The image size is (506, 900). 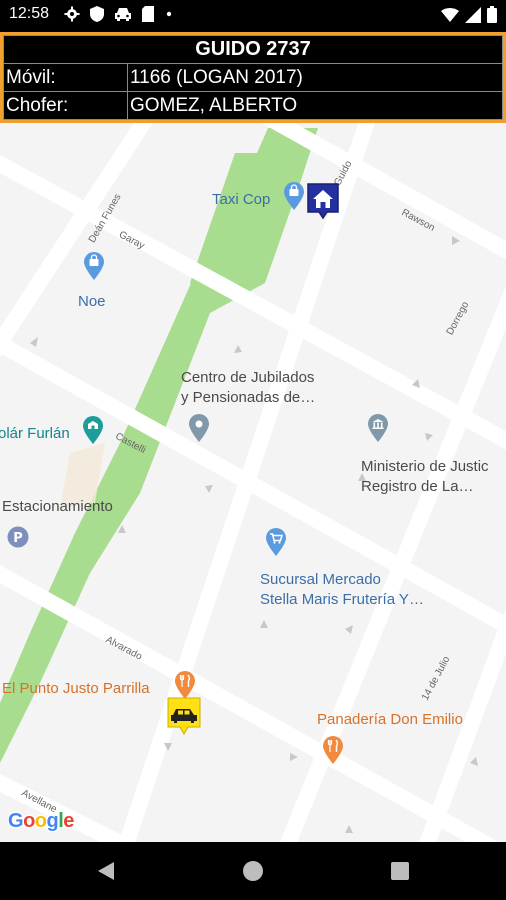 I want to click on home-icon, so click(x=253, y=871).